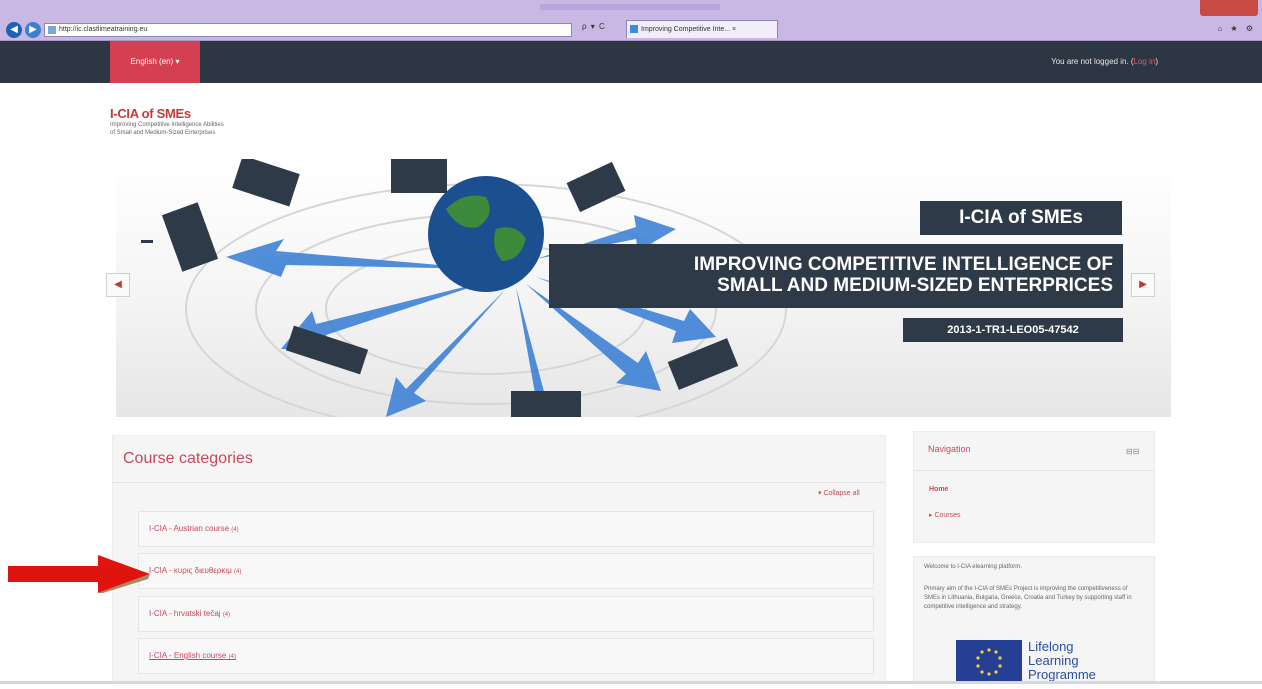 Image resolution: width=1262 pixels, height=689 pixels. Describe the element at coordinates (188, 655) in the screenshot. I see `category-name: I-CIA - English course` at that location.